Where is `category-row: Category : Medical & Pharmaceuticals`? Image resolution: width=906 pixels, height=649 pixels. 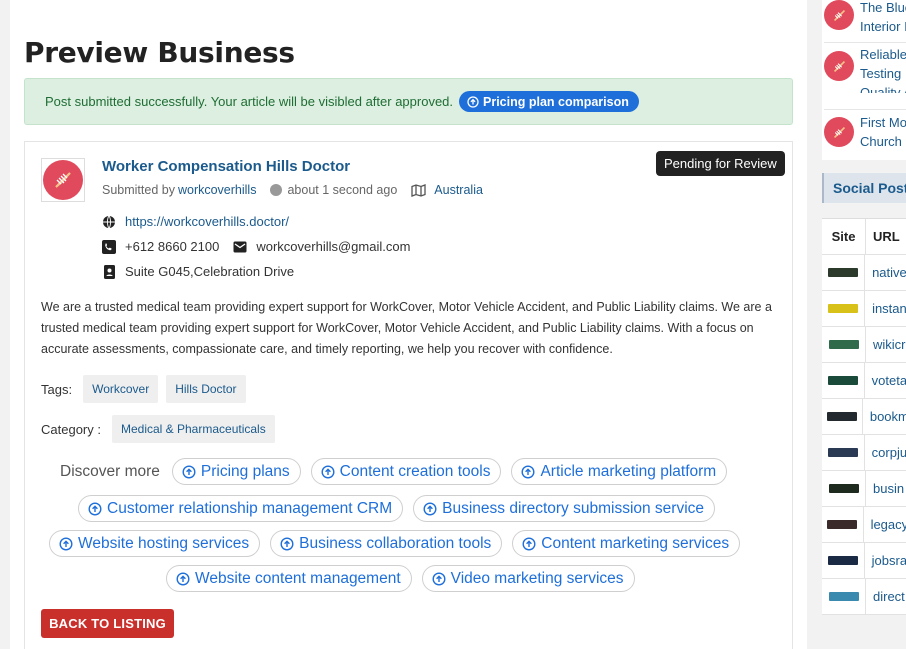
category-row: Category : Medical & Pharmaceuticals is located at coordinates (158, 429).